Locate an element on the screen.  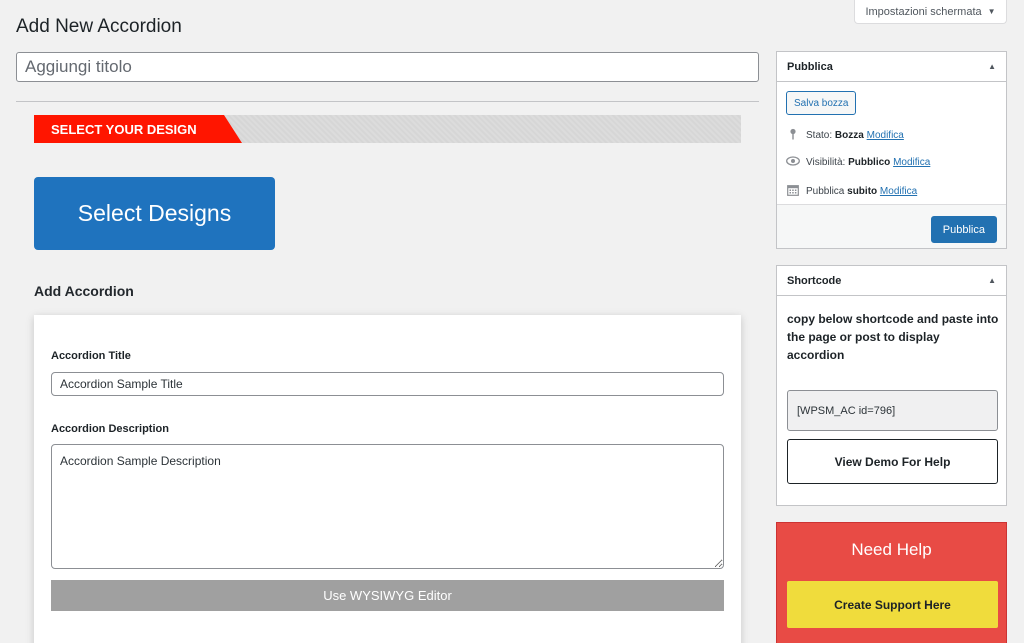
page-title: Add New Accordion is located at coordinates (99, 26).